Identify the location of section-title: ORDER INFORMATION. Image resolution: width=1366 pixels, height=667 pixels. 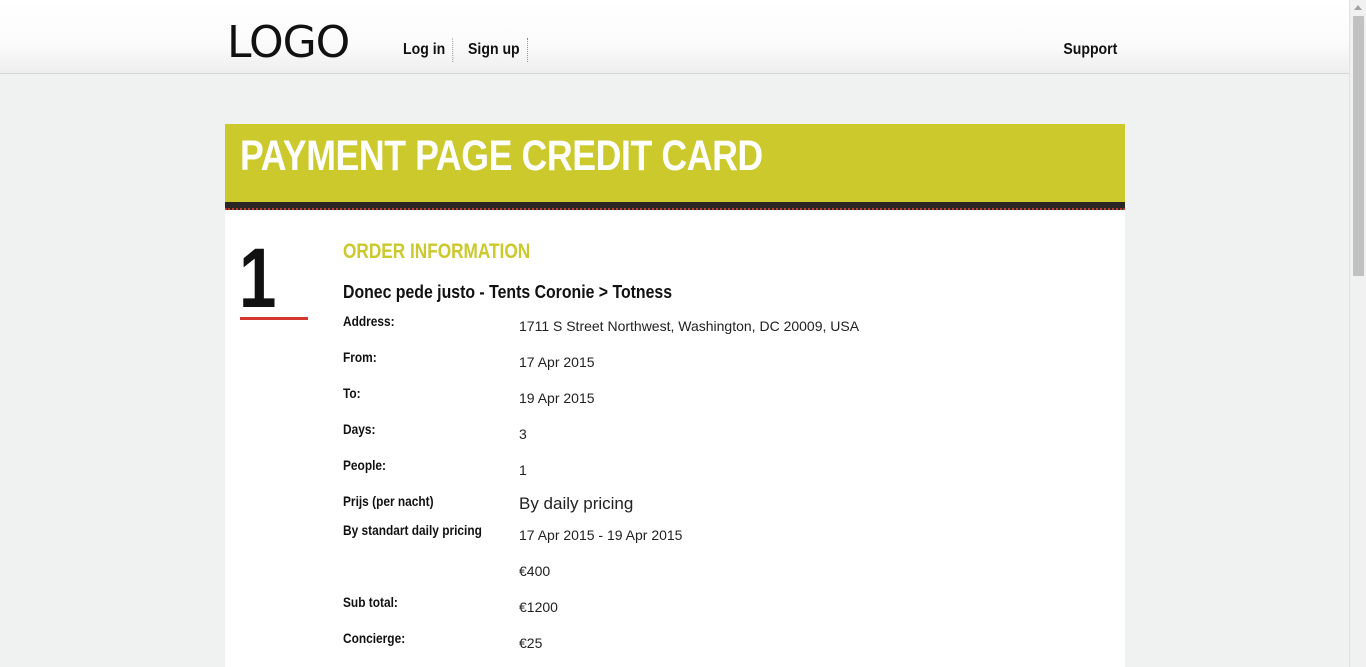
(437, 251).